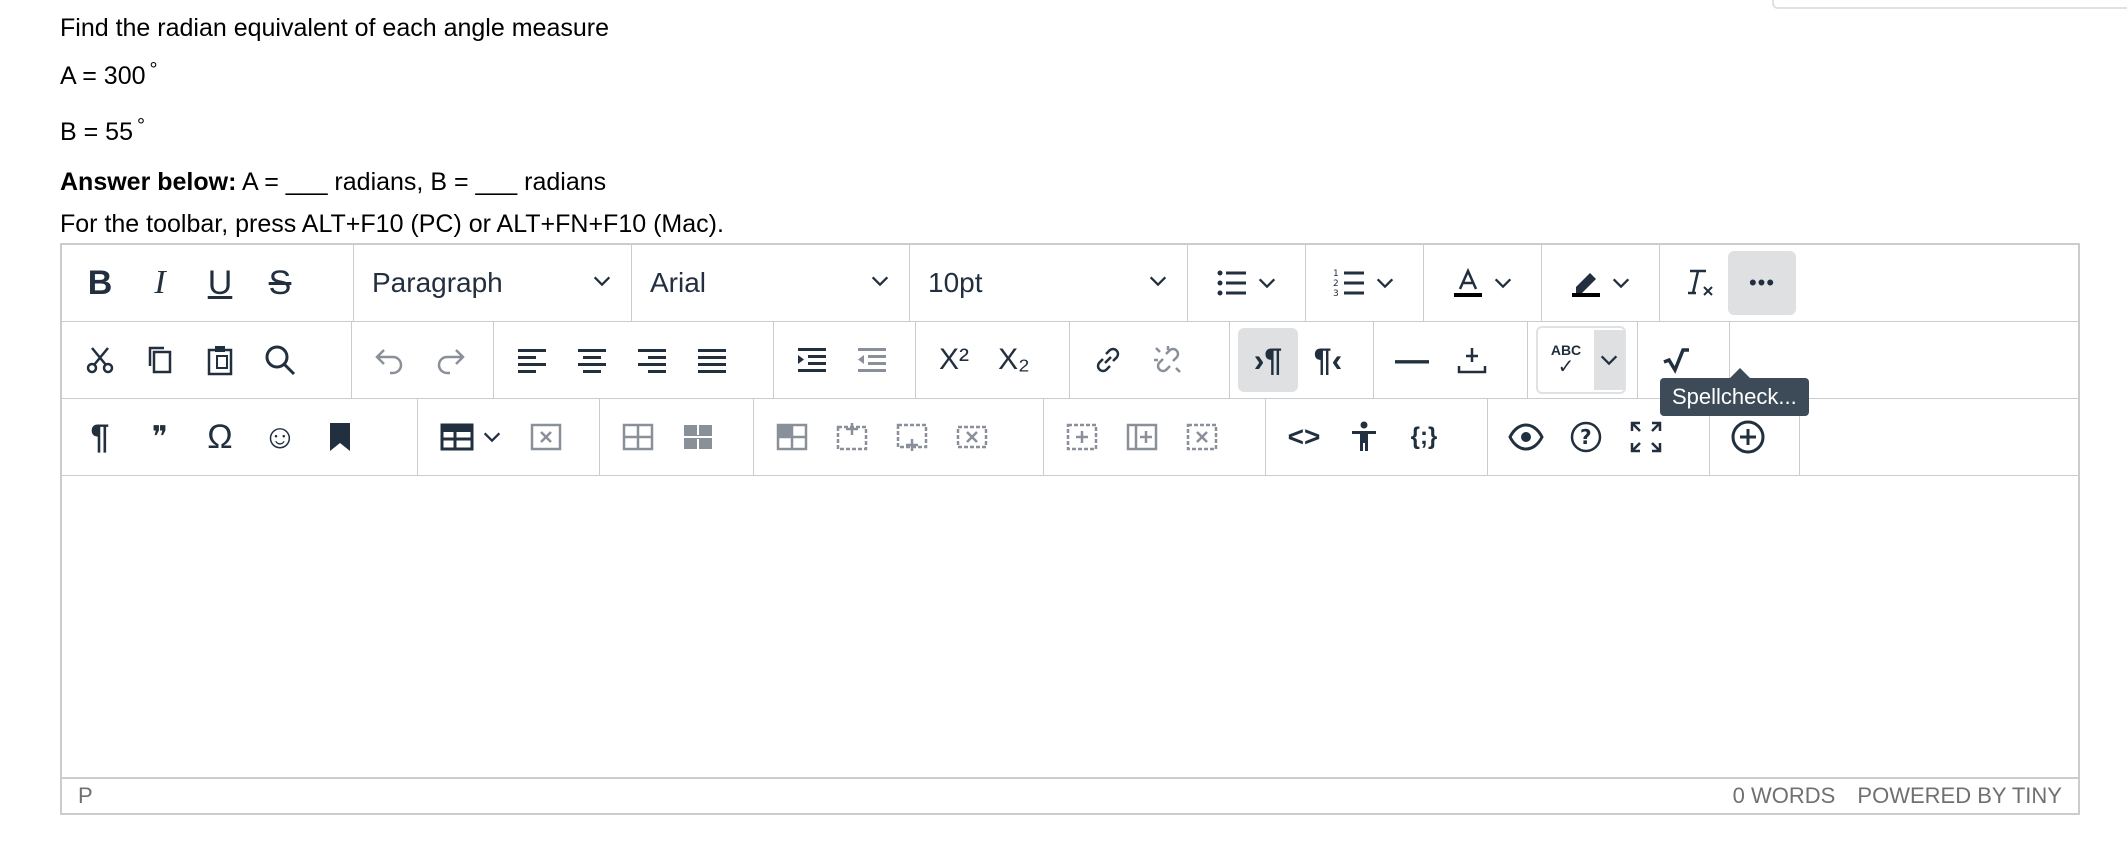 The image size is (2127, 851). I want to click on unlink-button, so click(1168, 360).